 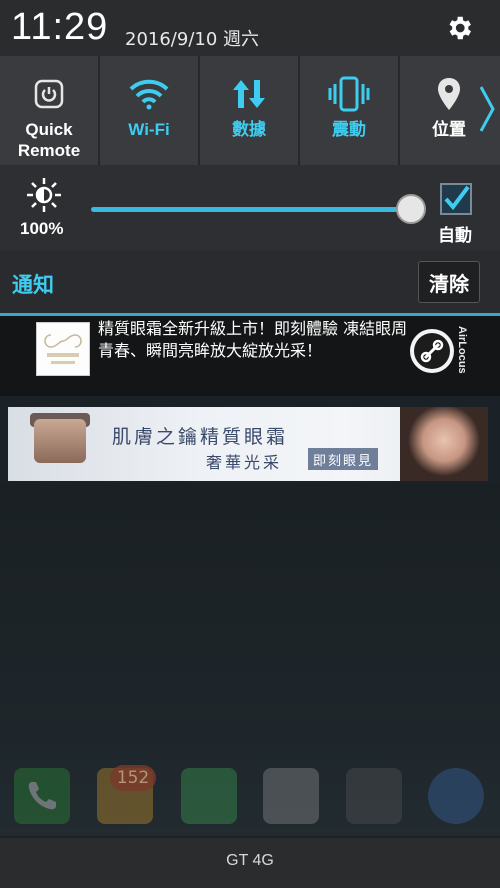 I want to click on tile-vibrate: 震動, so click(x=350, y=110).